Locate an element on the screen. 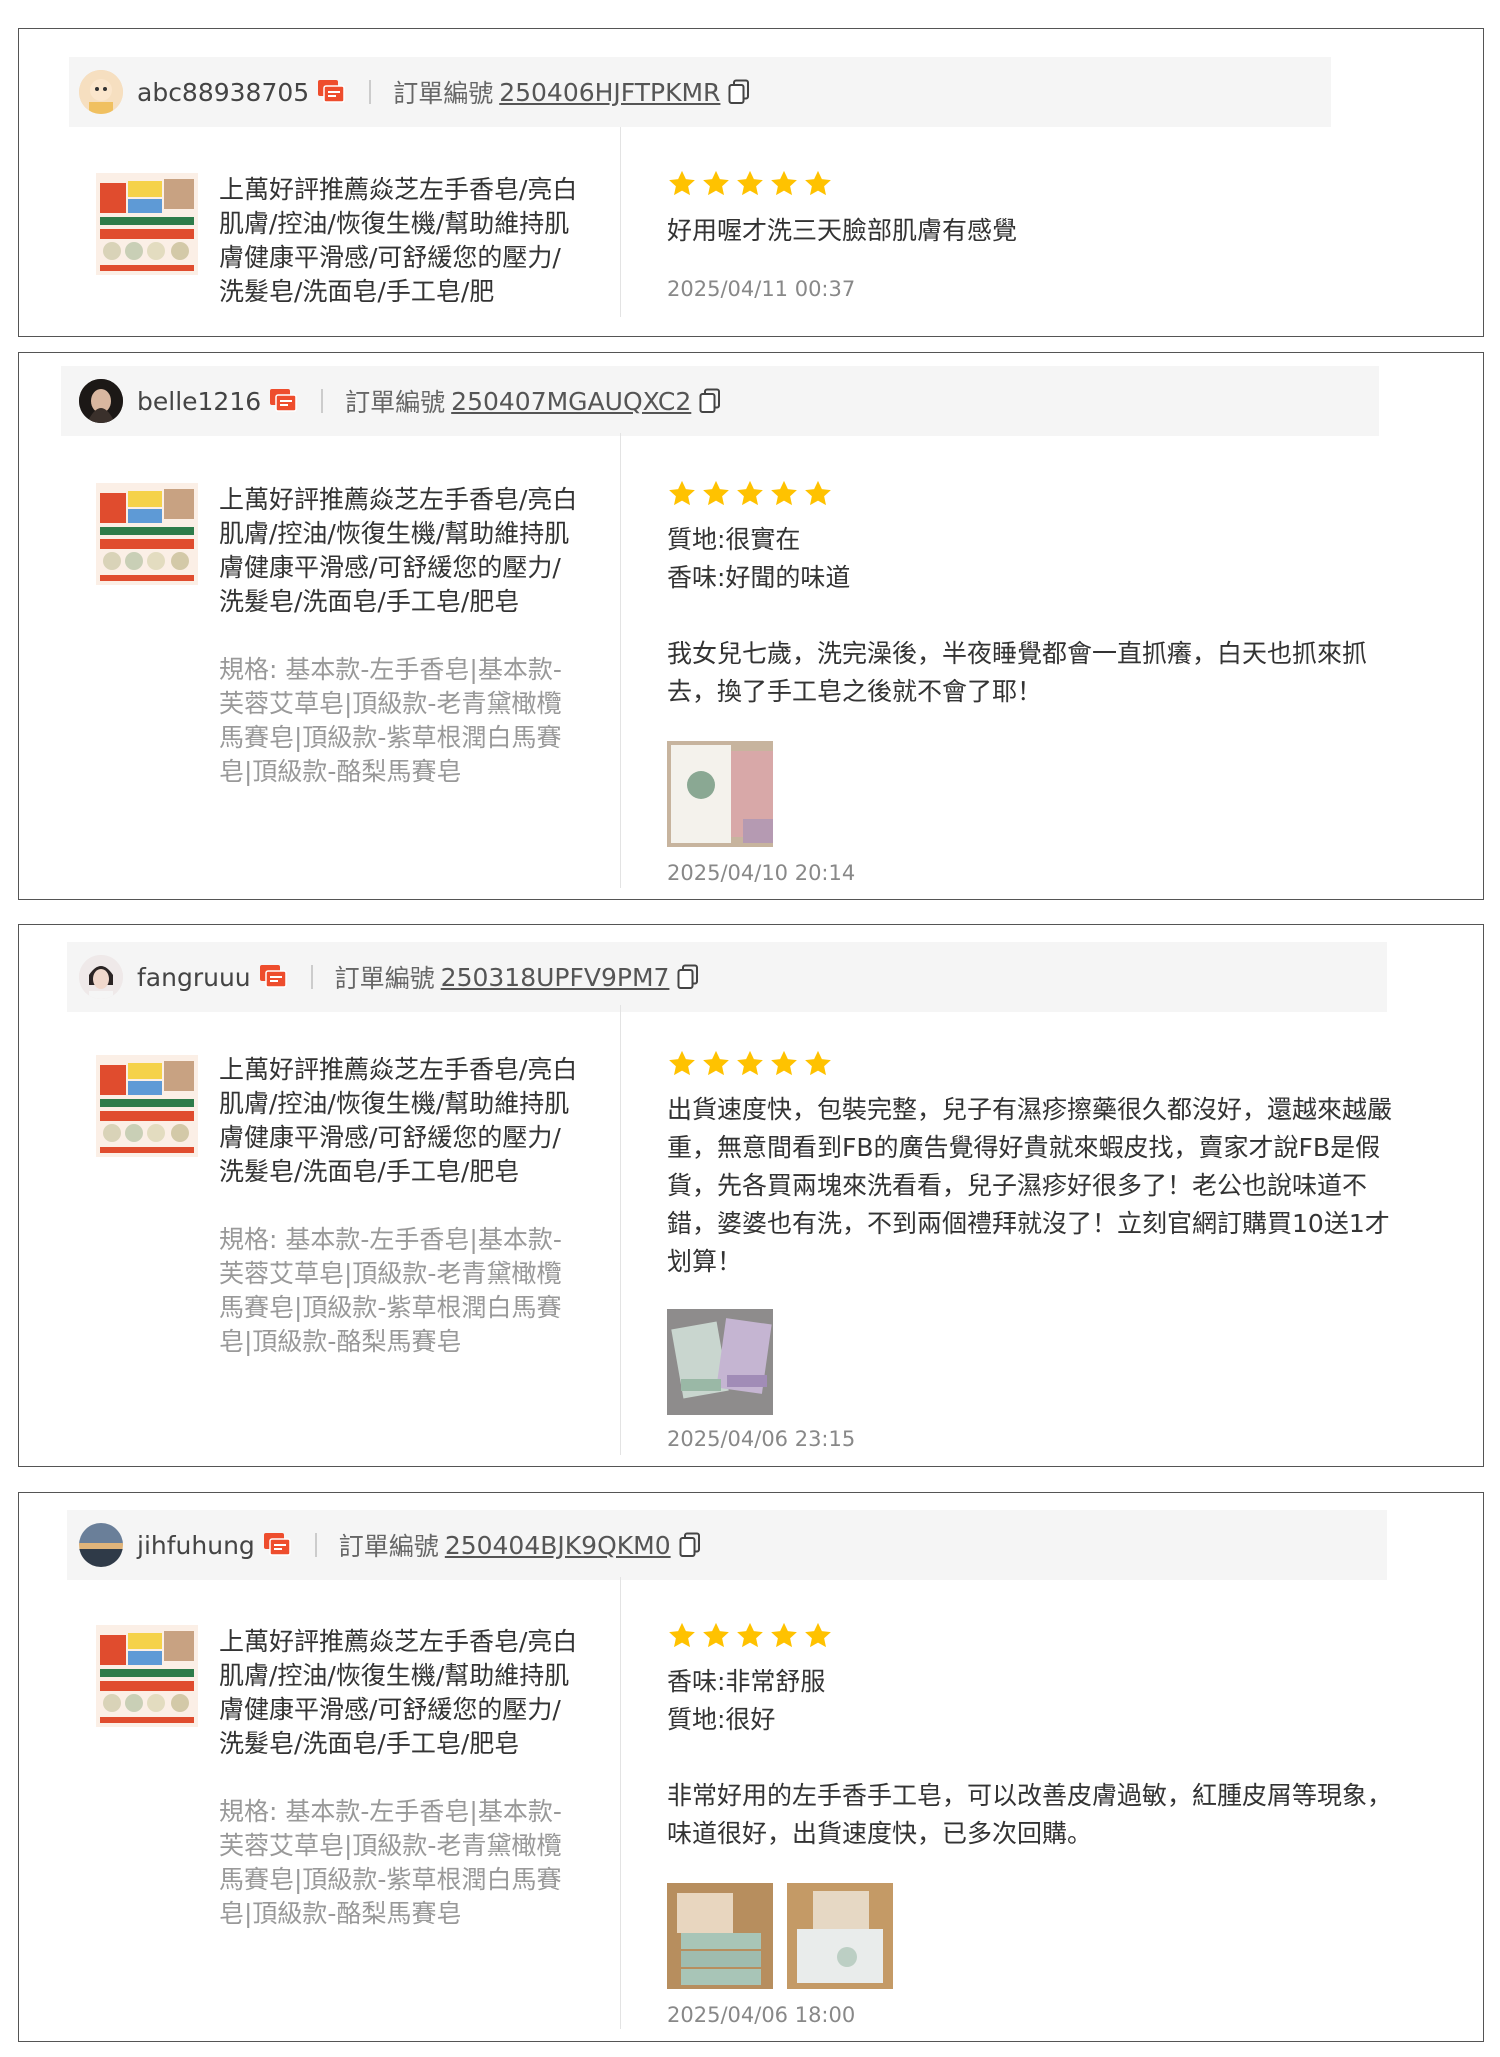 This screenshot has width=1500, height=2057. review-header: jihfuhung 訂單編號 250404BJK9QKM0 is located at coordinates (727, 1545).